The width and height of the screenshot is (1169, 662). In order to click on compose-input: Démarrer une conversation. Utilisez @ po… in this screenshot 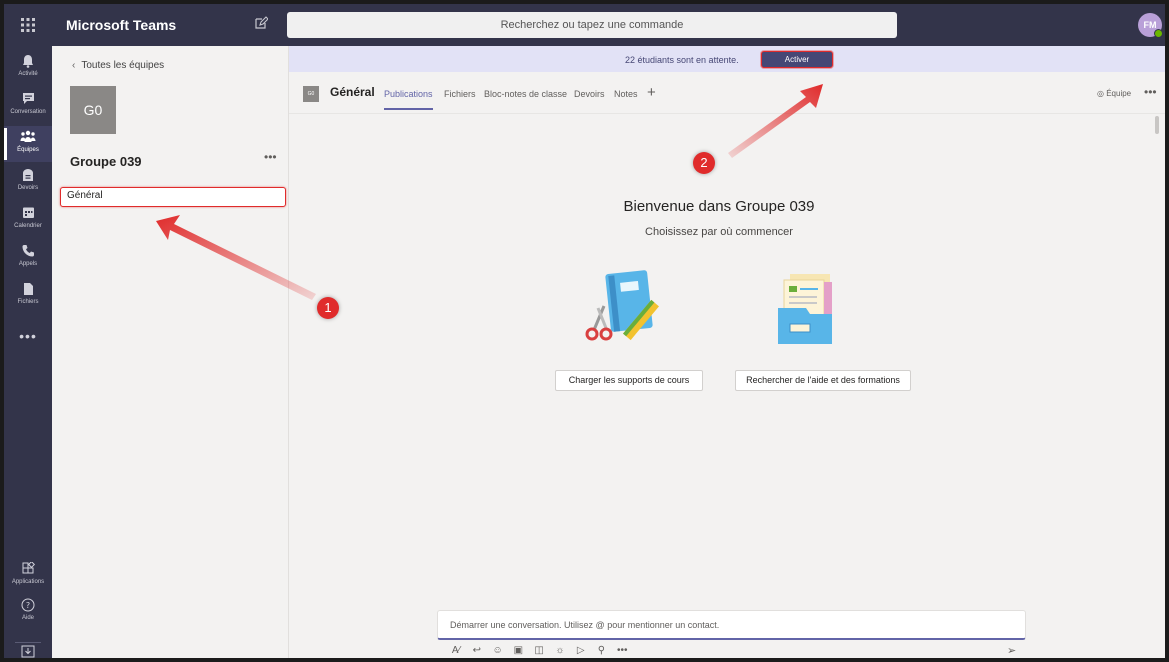, I will do `click(731, 625)`.